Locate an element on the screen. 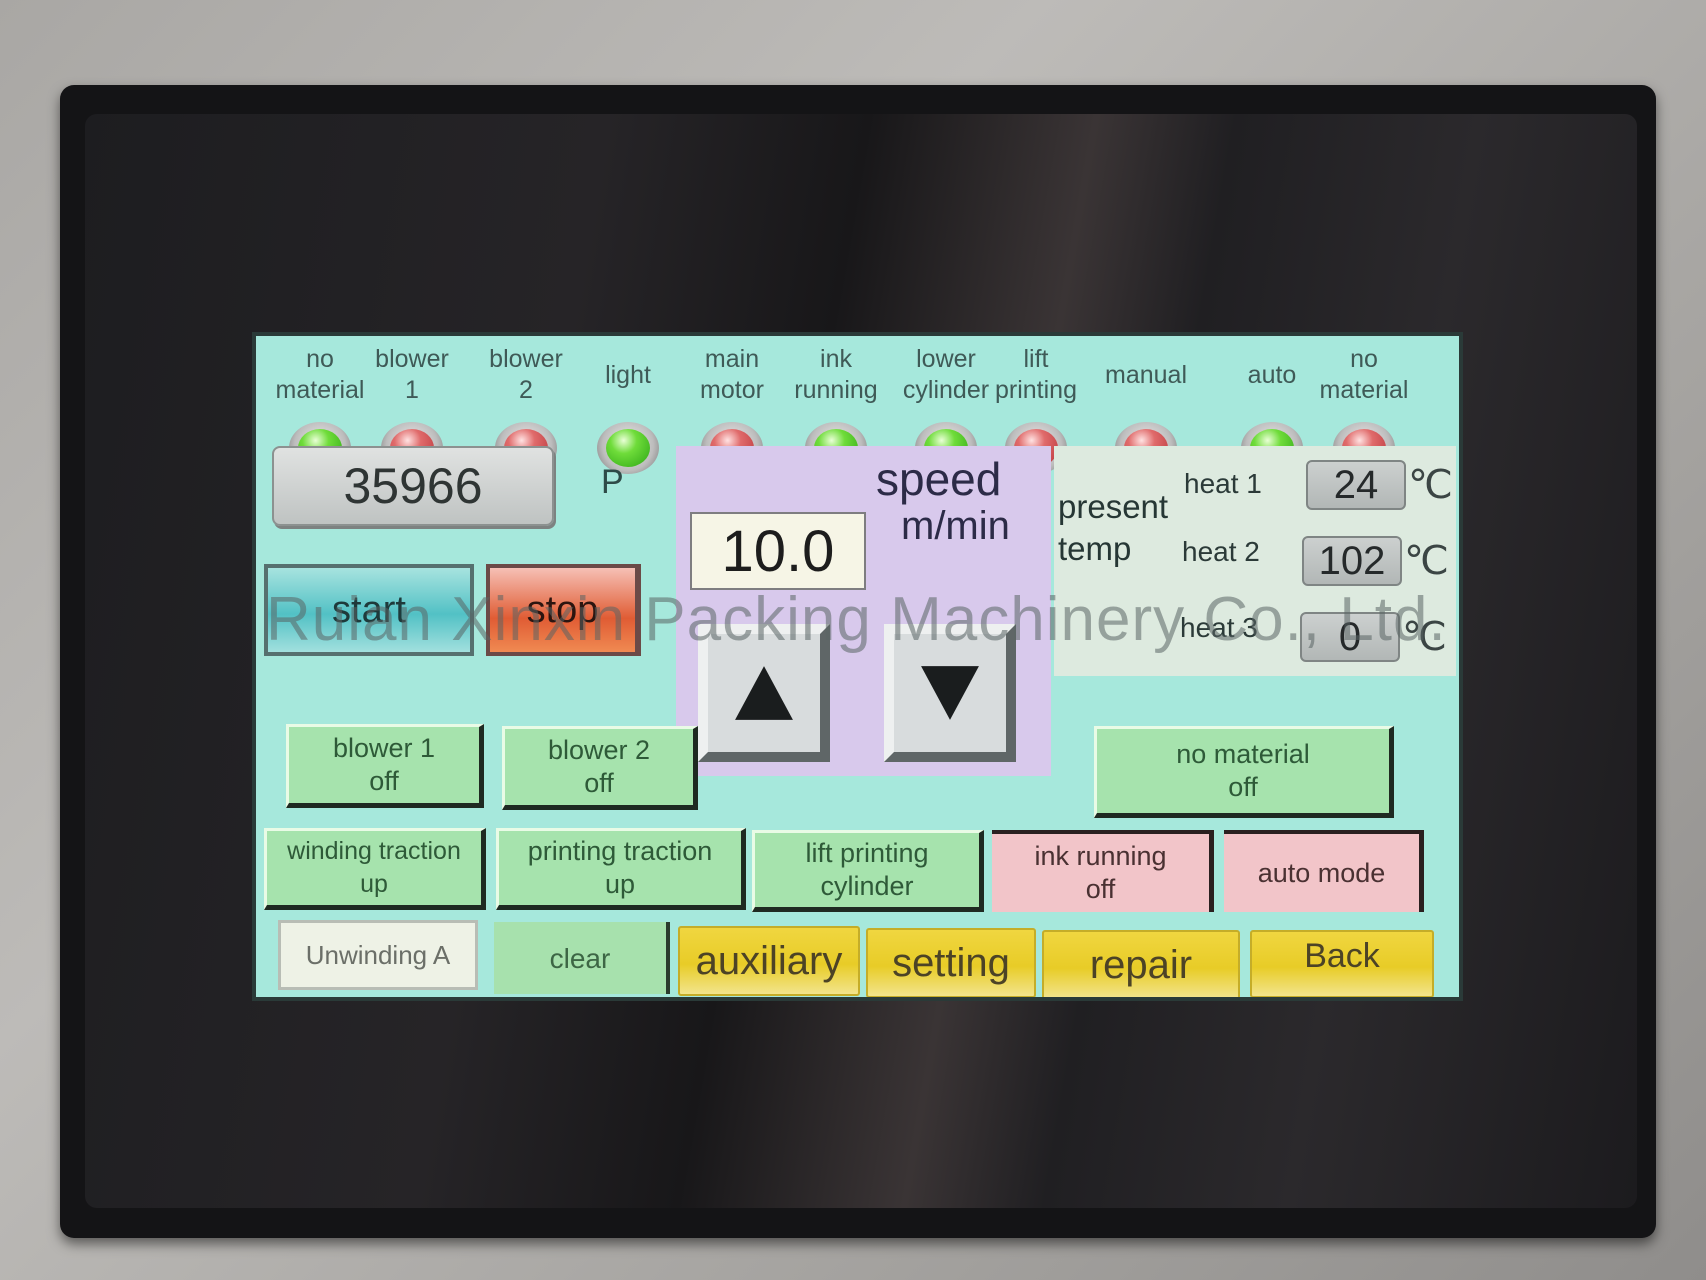 The image size is (1706, 1280). auto-mode-button: auto mode is located at coordinates (1324, 871).